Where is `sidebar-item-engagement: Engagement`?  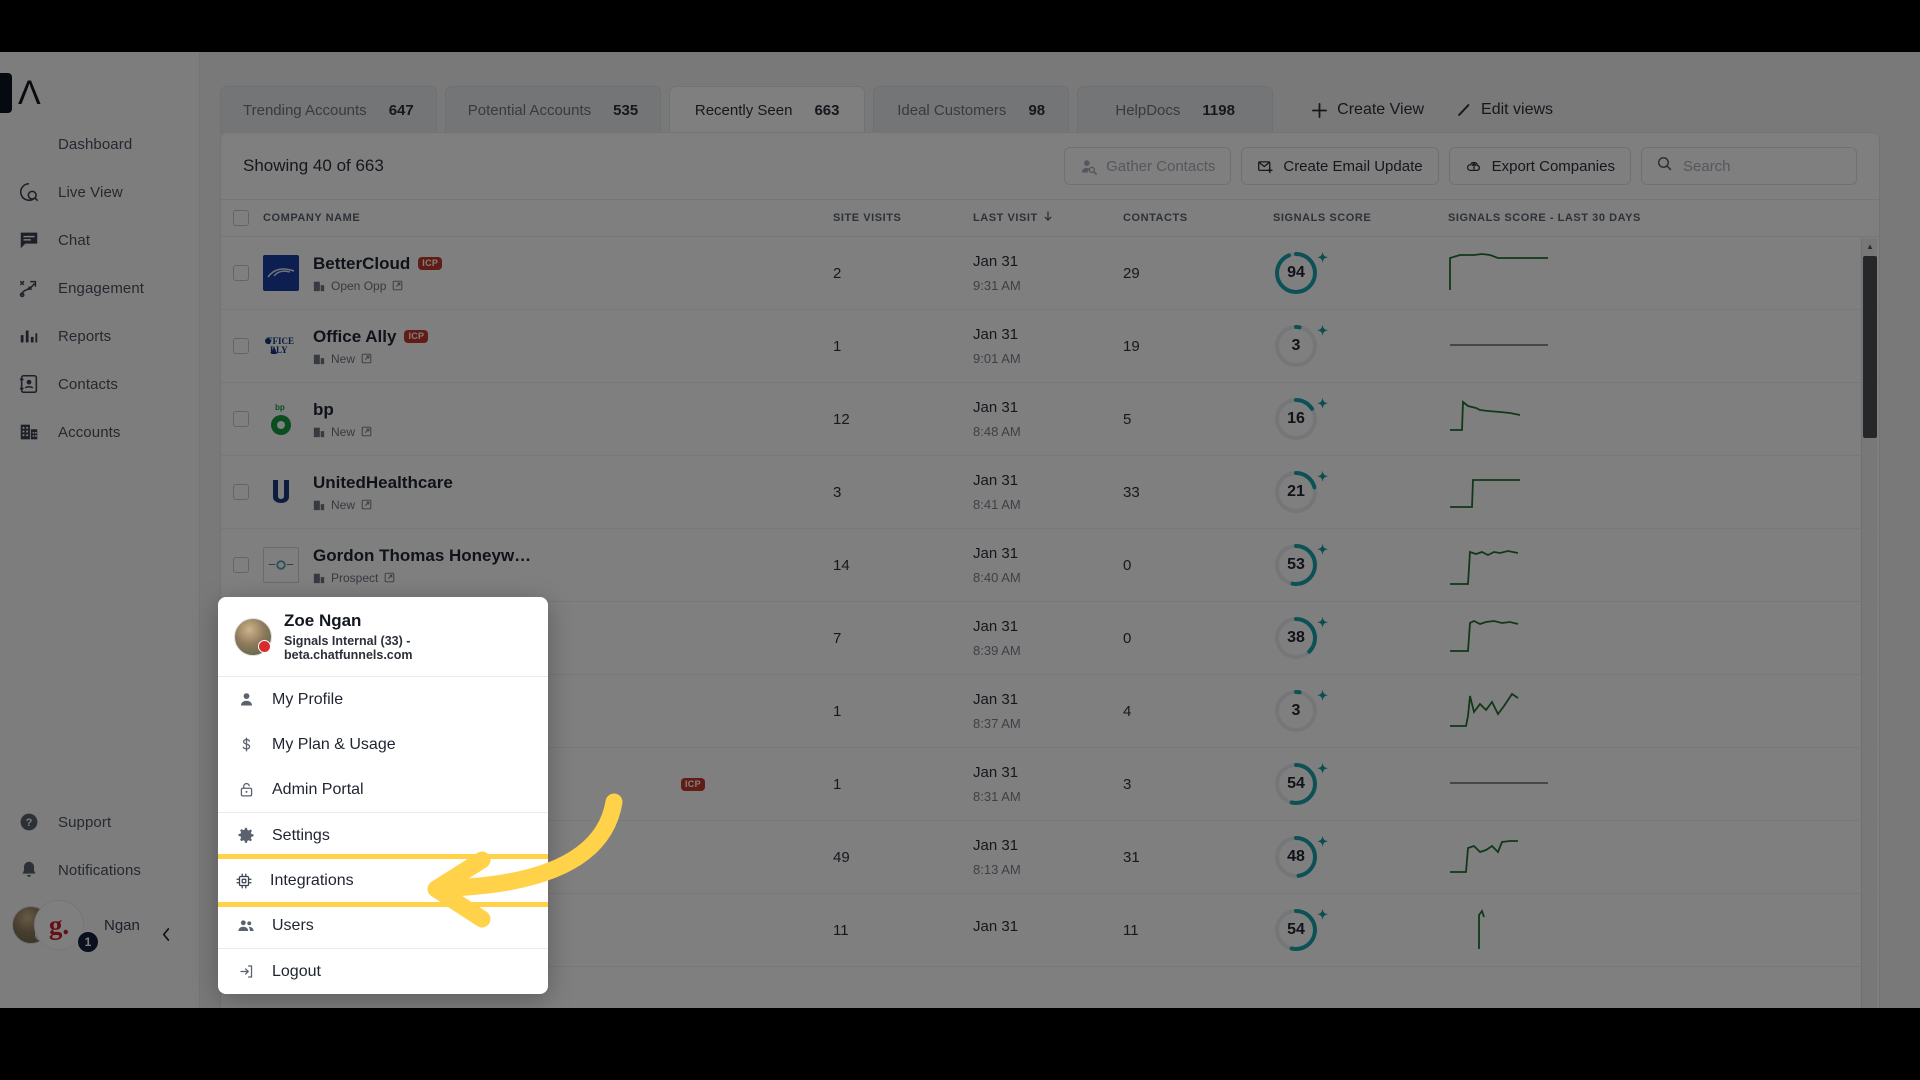
sidebar-item-engagement: Engagement is located at coordinates (100, 288).